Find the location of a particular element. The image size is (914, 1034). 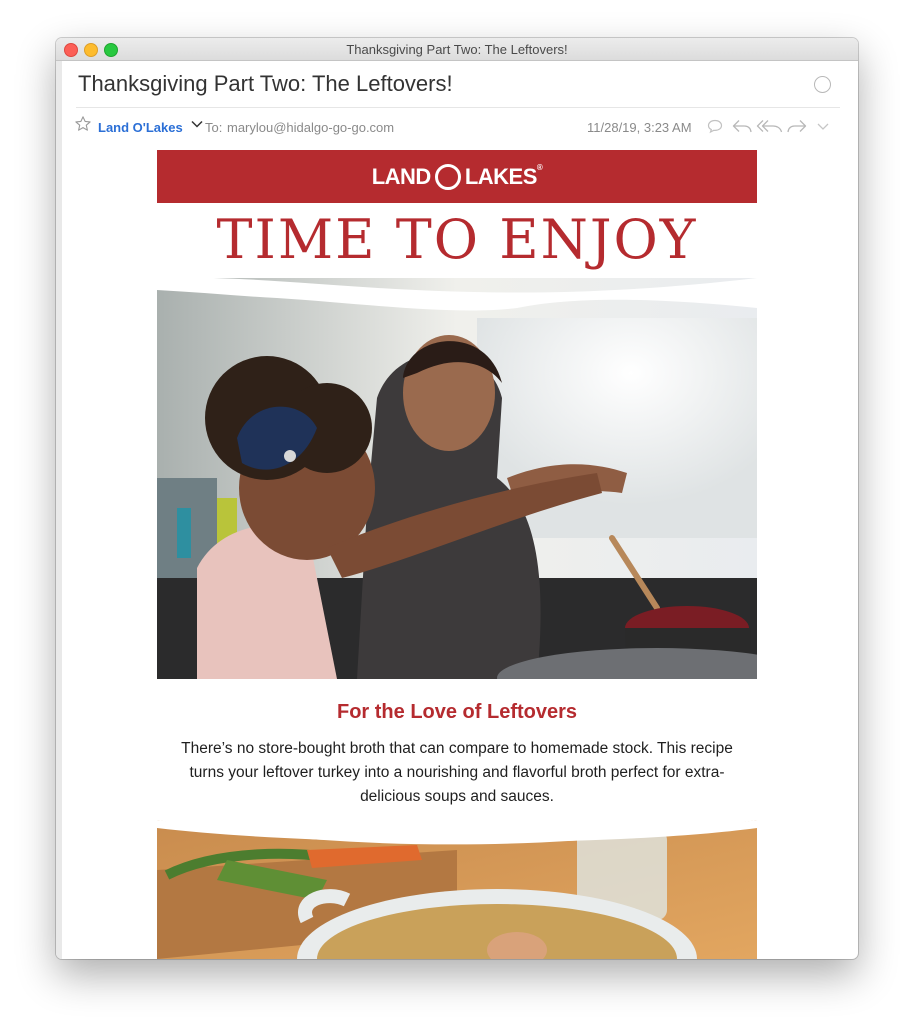

read-status-toggle is located at coordinates (822, 84).